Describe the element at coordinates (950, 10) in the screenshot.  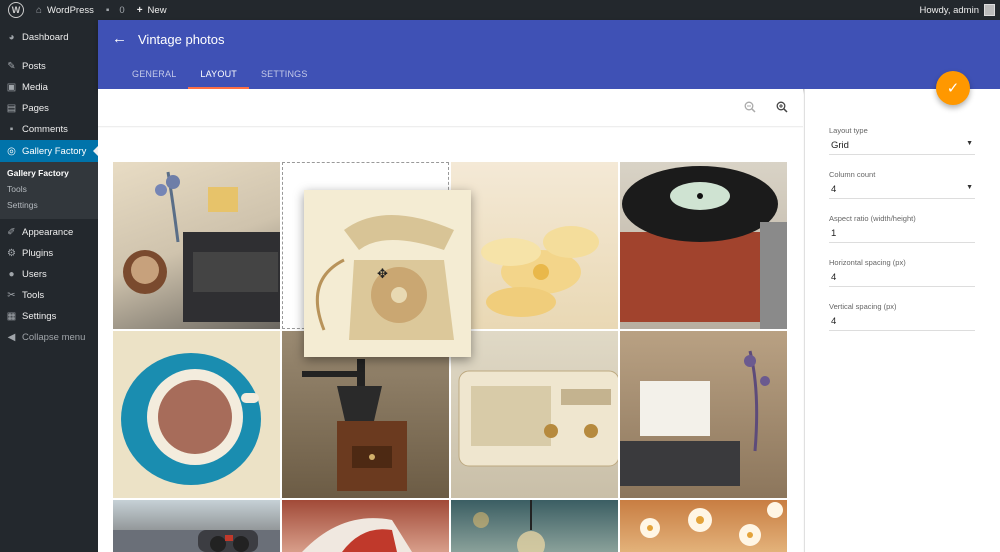
I see `howdy-link: Howdy, admin` at that location.